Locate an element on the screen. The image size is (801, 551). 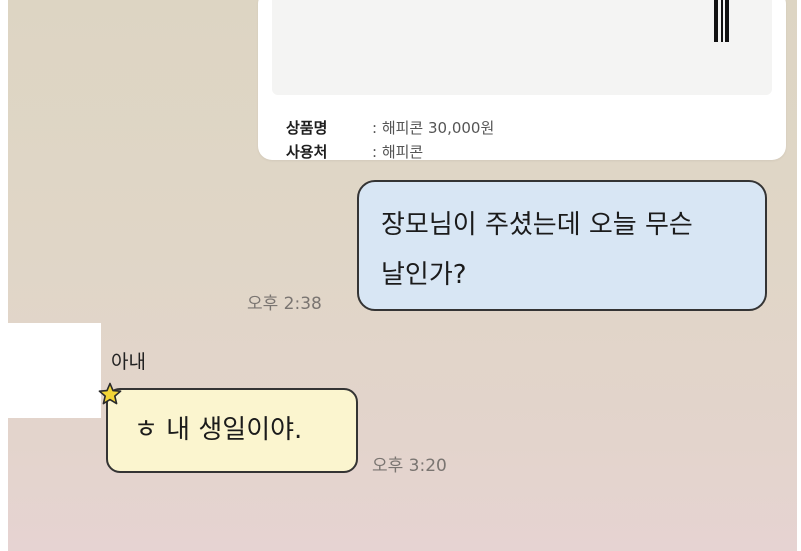
gift-product-row: 상품명 : 해피콘 30,000원 is located at coordinates (390, 127).